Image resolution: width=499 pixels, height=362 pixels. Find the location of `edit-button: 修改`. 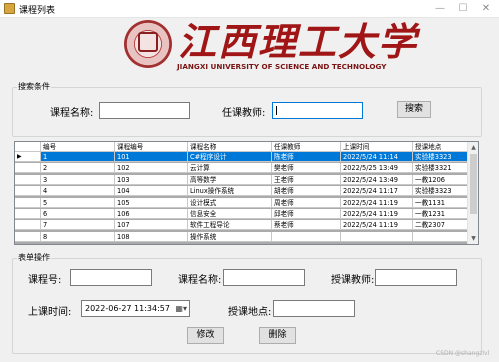

edit-button: 修改 is located at coordinates (205, 335).